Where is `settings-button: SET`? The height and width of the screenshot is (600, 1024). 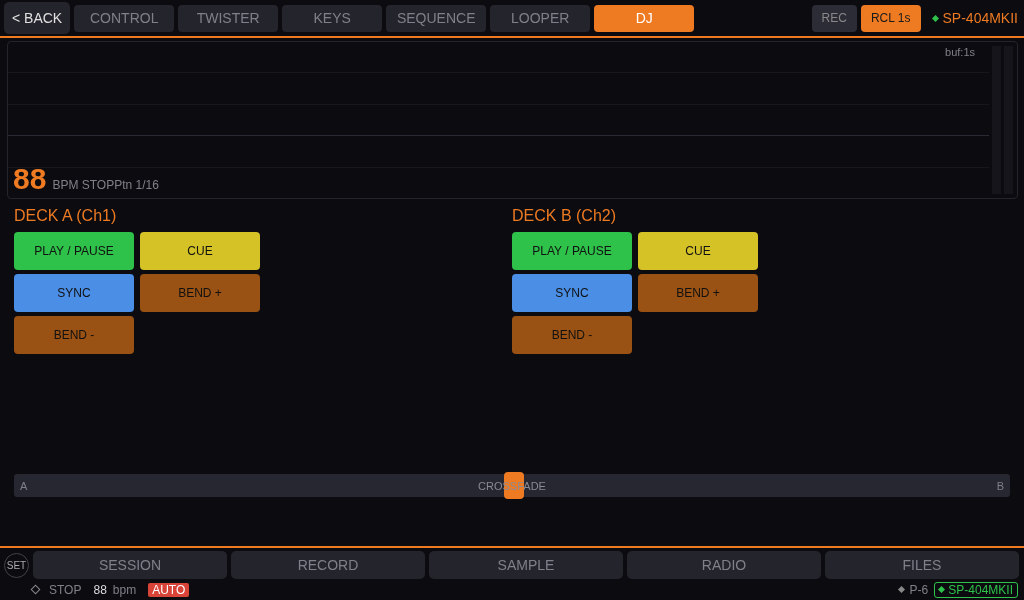
settings-button: SET is located at coordinates (16, 565).